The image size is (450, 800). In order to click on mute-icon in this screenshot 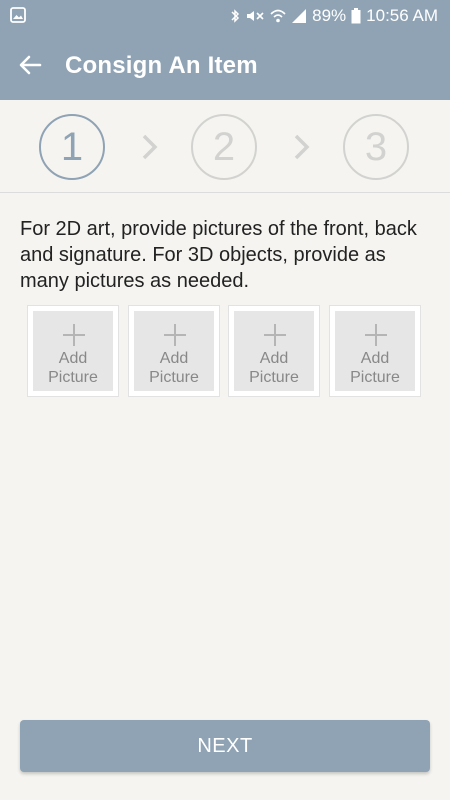, I will do `click(255, 16)`.